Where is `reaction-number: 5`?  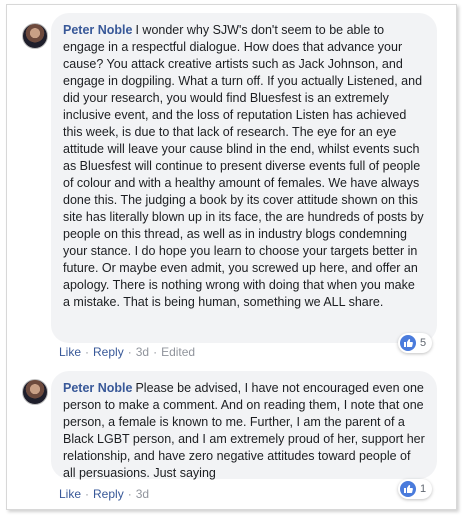 reaction-number: 5 is located at coordinates (423, 343).